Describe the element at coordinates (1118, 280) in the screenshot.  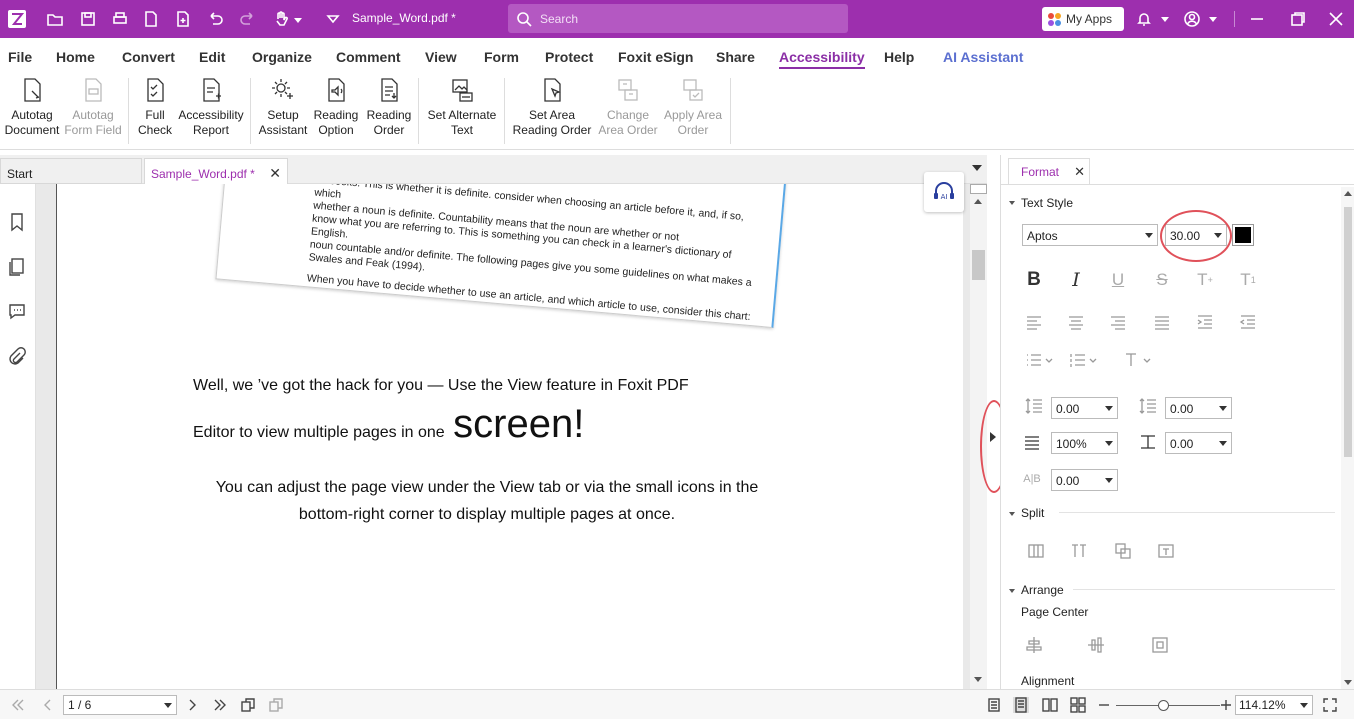
I see `underline-icon: U` at that location.